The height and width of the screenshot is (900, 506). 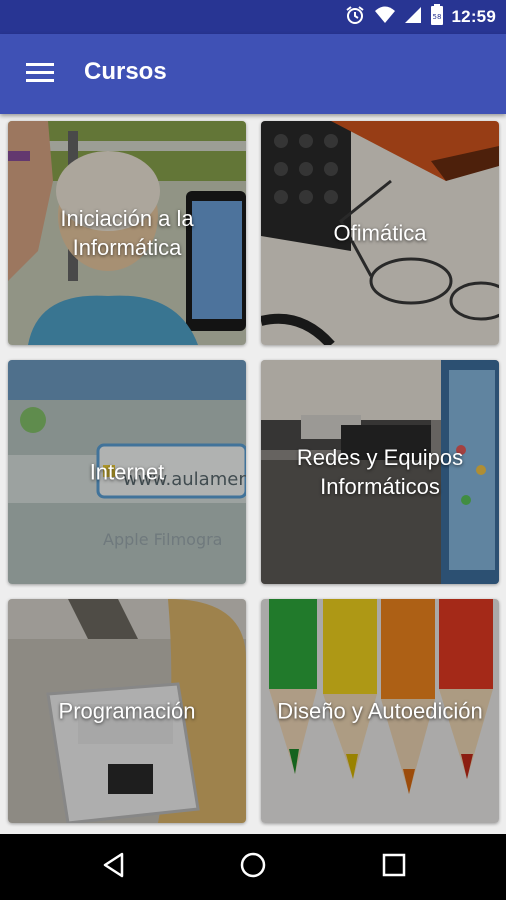 I want to click on home-button, so click(x=253, y=867).